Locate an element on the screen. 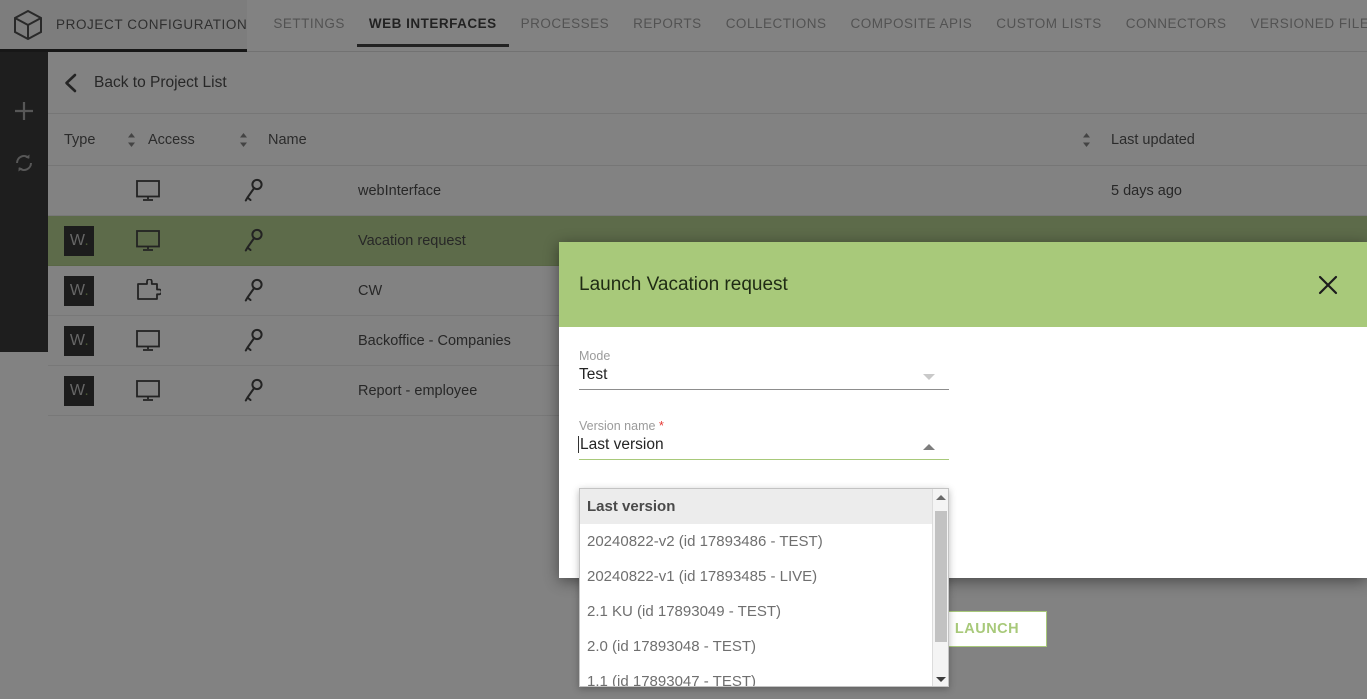 This screenshot has height=699, width=1367. tab-settings: SETTINGS is located at coordinates (309, 23).